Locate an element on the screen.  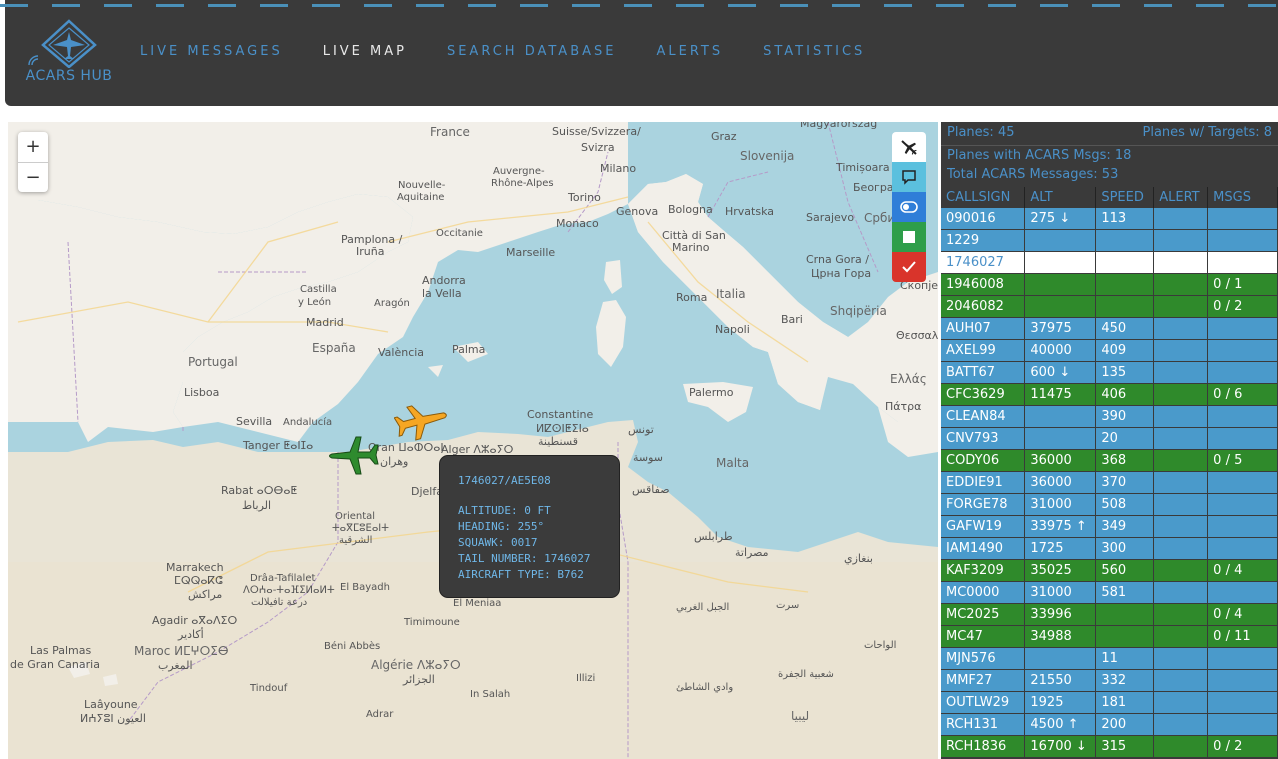
cell-callsign: 1746027 is located at coordinates (983, 262).